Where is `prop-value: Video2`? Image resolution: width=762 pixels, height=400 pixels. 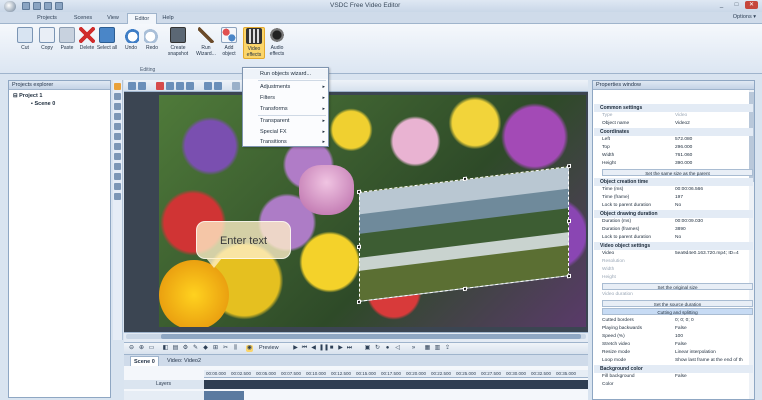
prop-value: Video2 is located at coordinates (714, 124).